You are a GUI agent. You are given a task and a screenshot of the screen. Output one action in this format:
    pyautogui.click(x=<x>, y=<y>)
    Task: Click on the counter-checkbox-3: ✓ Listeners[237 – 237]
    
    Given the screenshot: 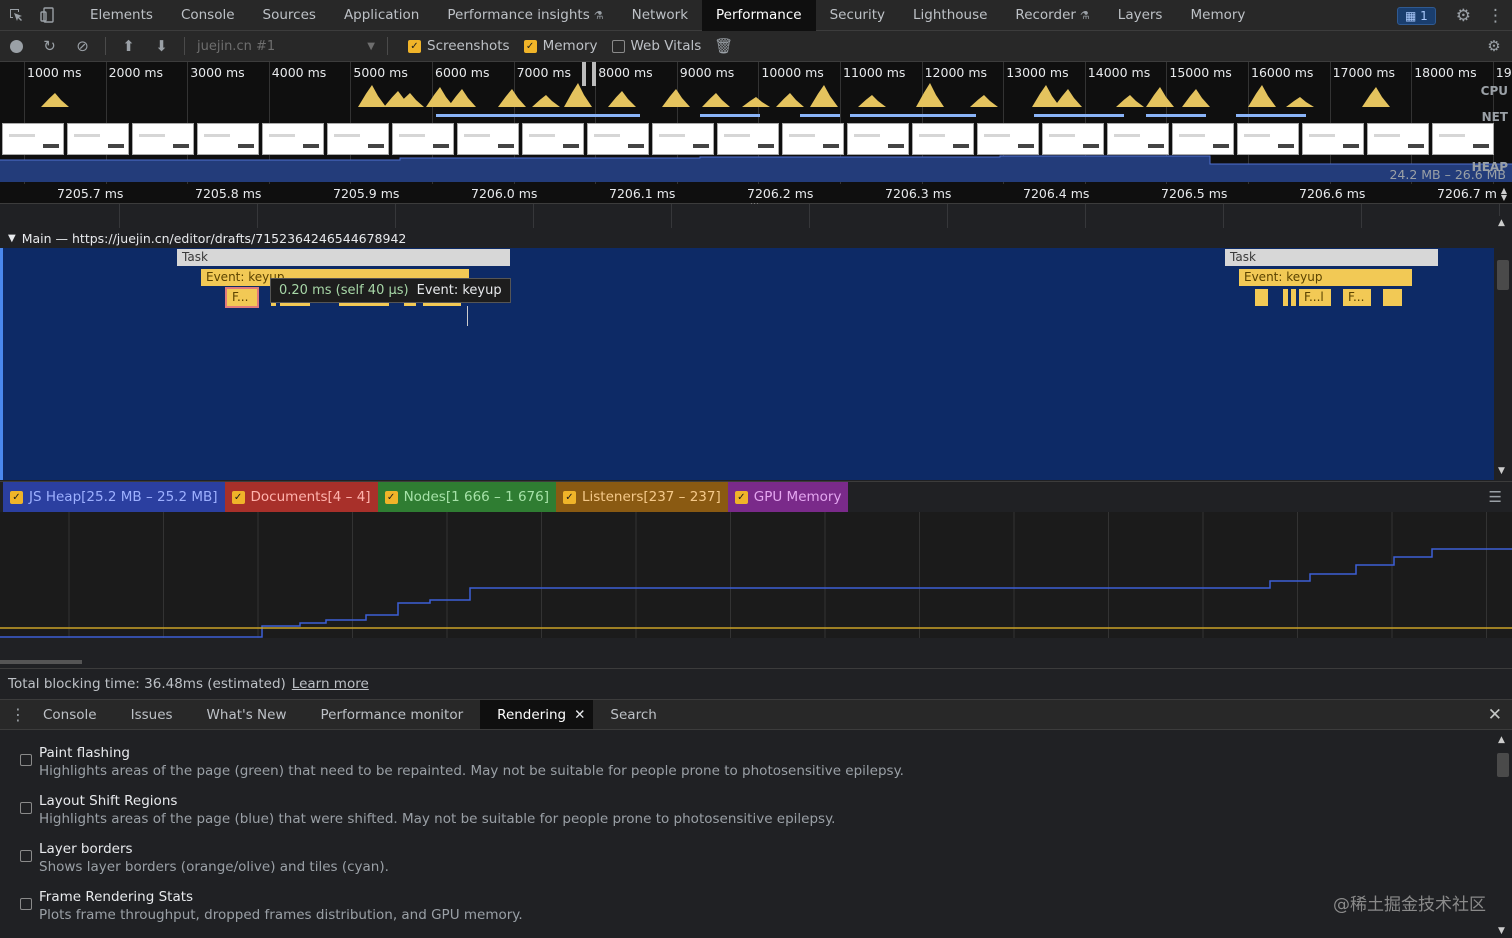 What is the action you would take?
    pyautogui.click(x=642, y=497)
    